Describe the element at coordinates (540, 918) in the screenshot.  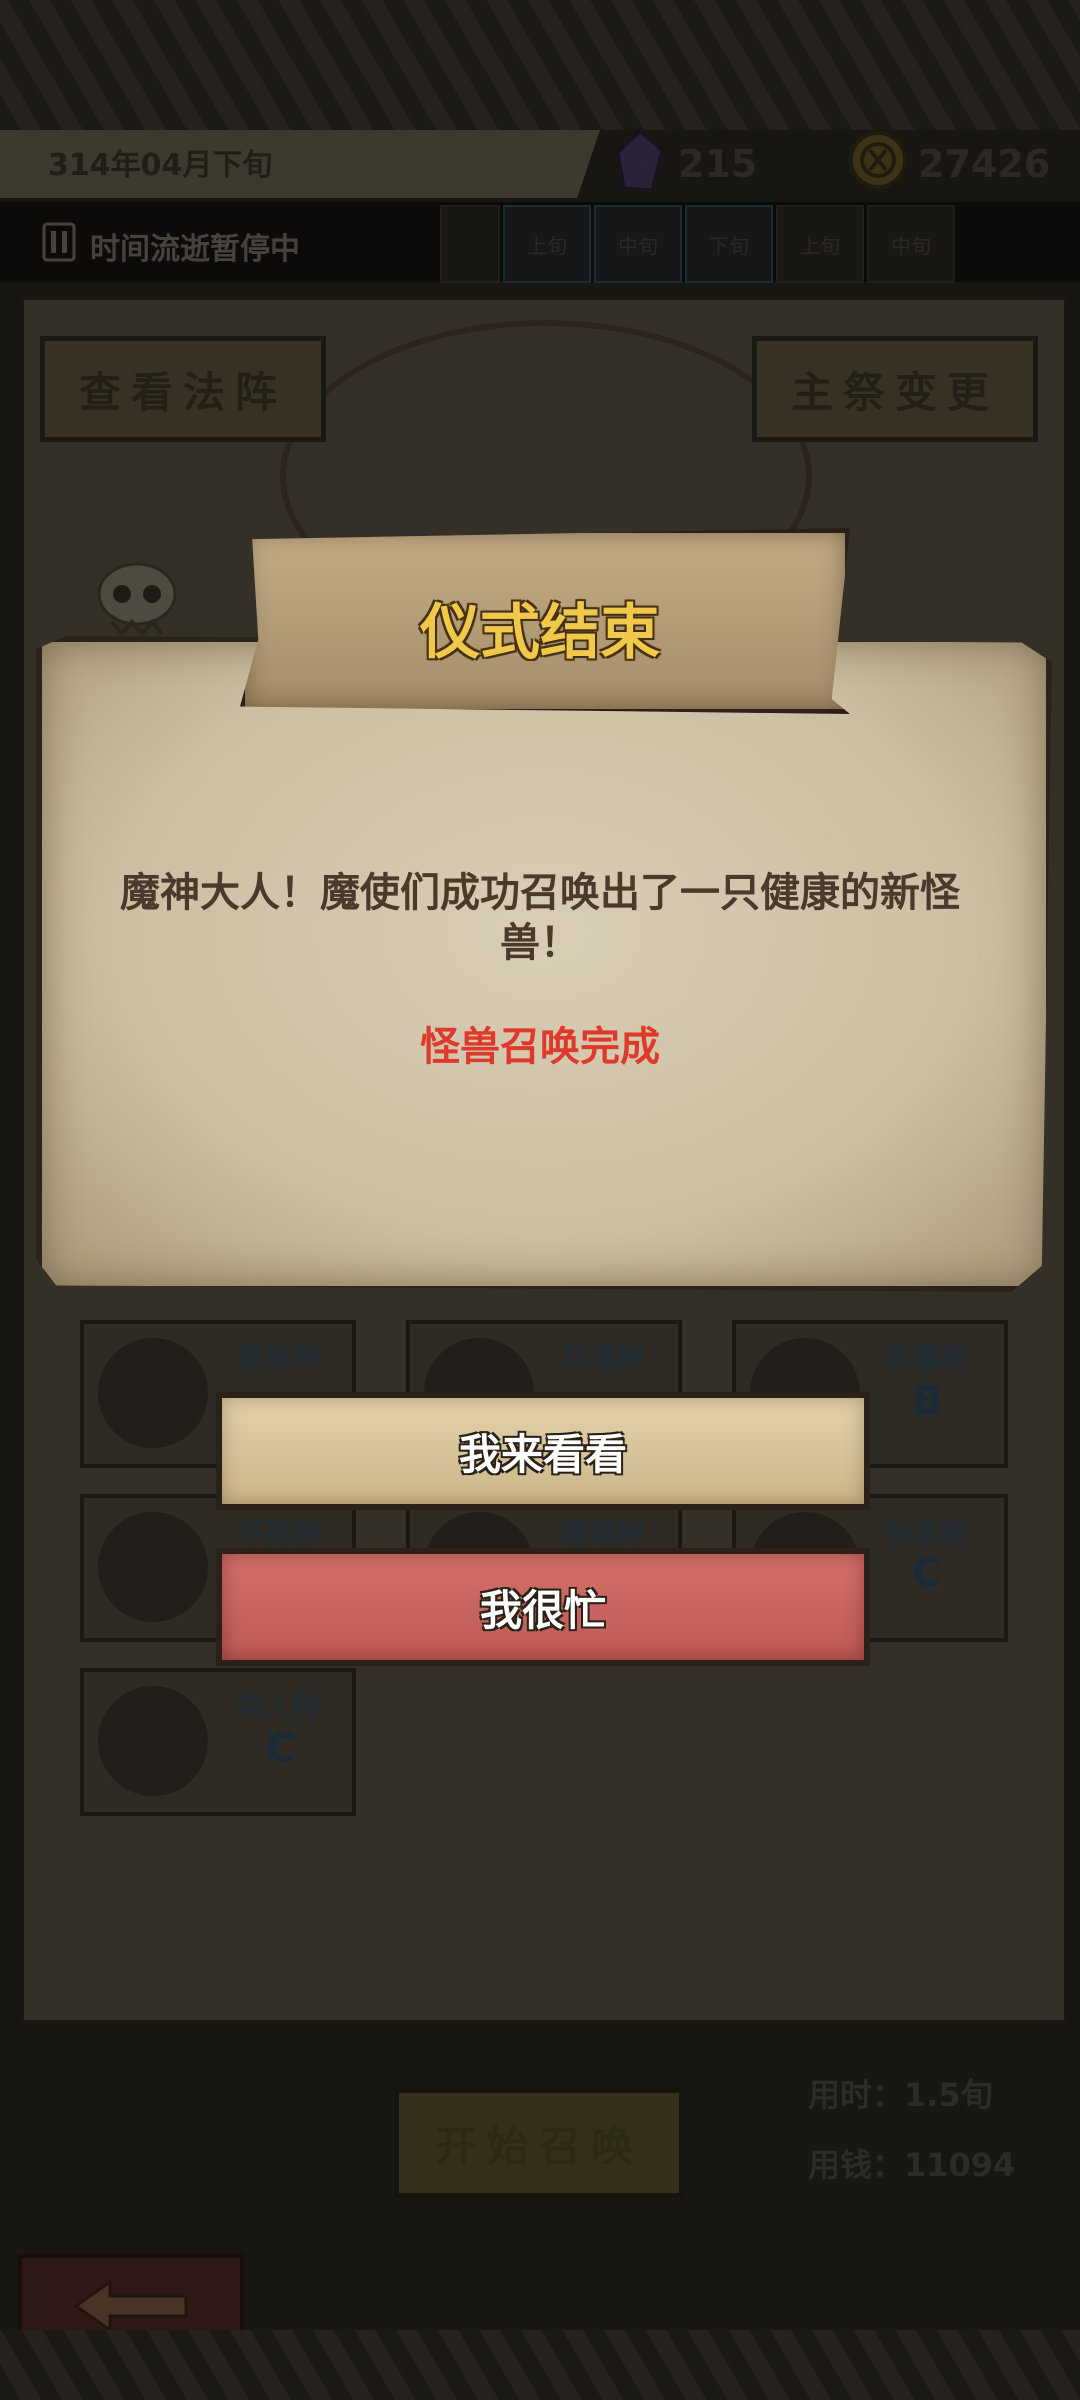
I see `dialog-message: 魔神大人！魔使们成功召唤出了一只健康的新怪兽！` at that location.